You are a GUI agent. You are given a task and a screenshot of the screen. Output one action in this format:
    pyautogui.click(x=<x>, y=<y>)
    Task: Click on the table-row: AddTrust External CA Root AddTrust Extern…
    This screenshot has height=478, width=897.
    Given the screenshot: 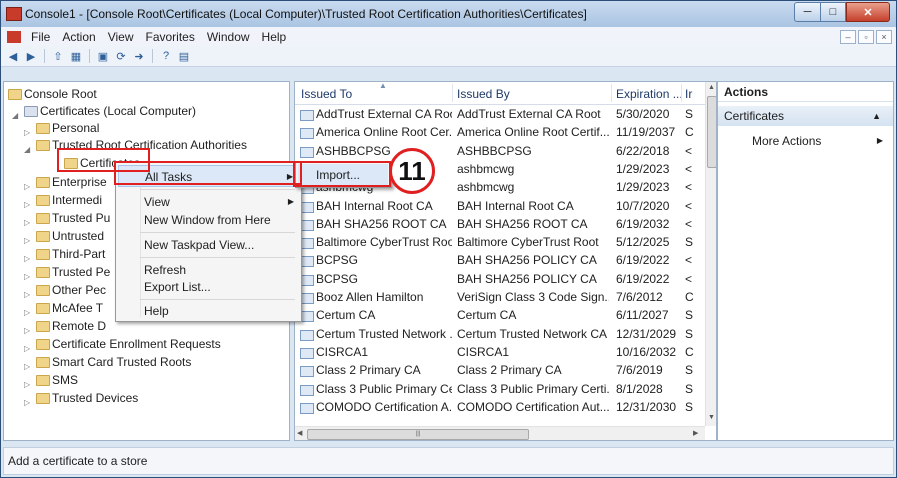 What is the action you would take?
    pyautogui.click(x=500, y=114)
    